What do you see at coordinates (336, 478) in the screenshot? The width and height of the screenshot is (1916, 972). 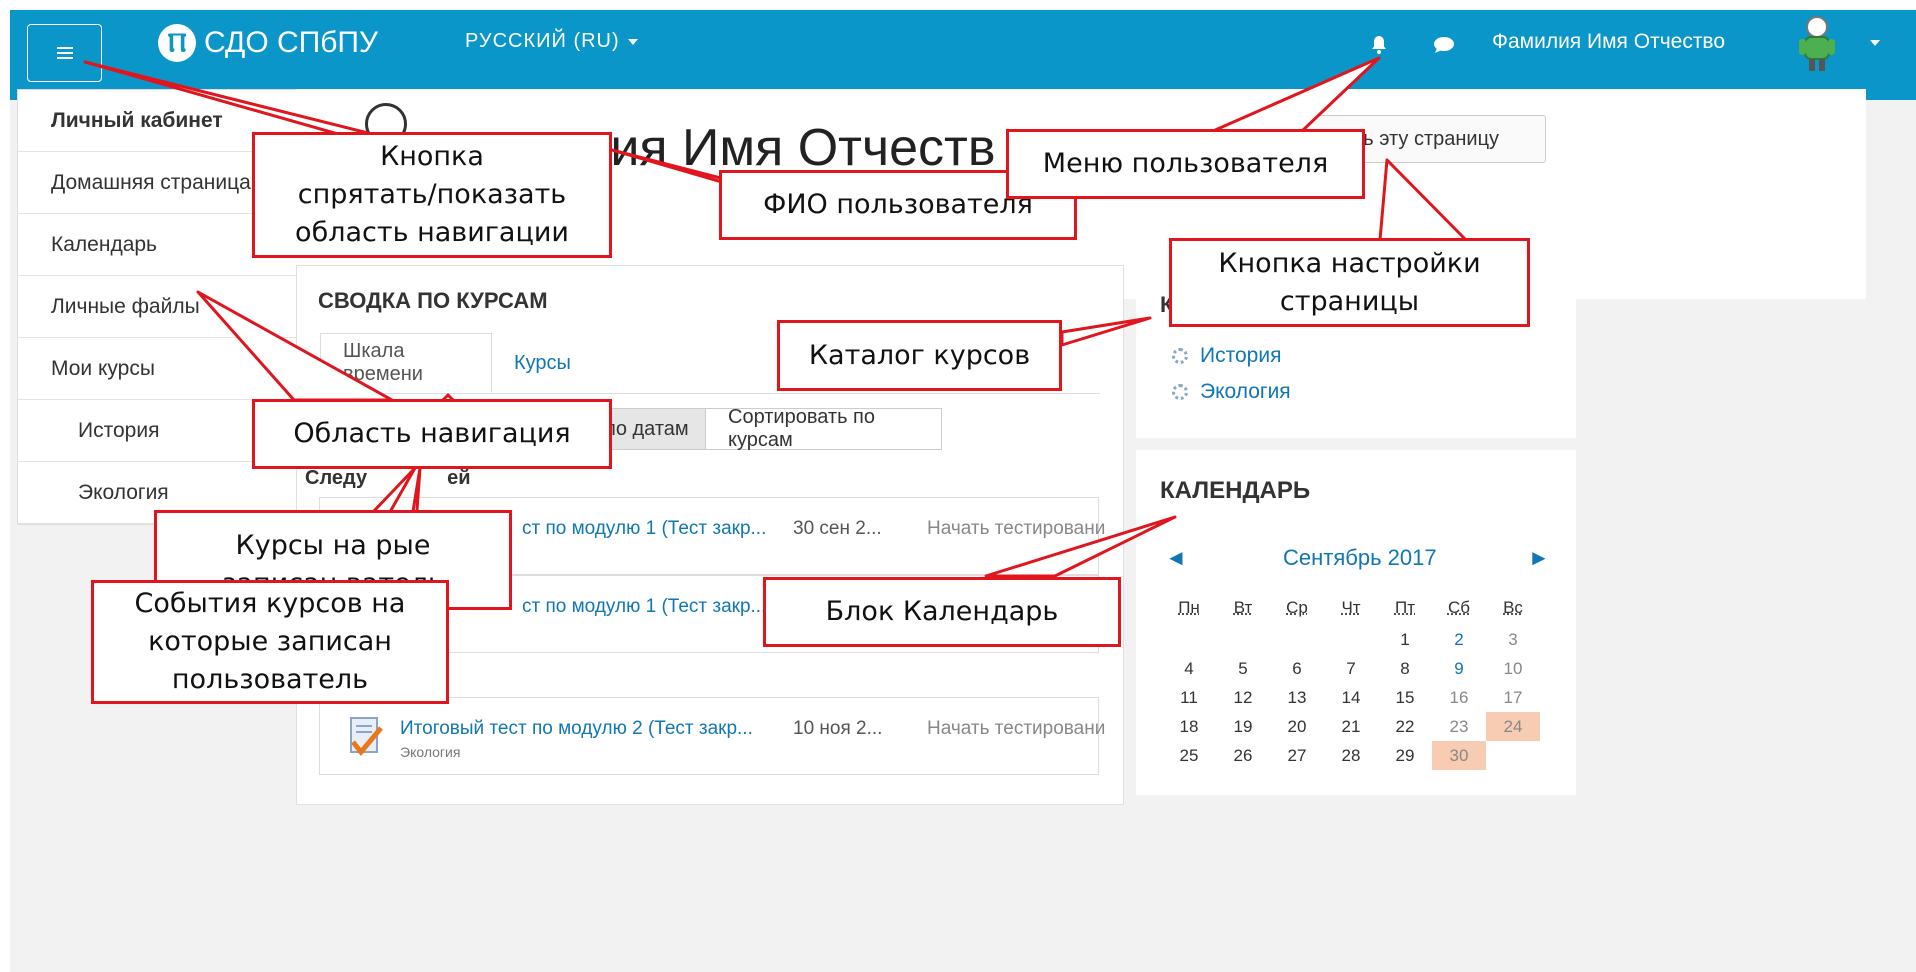 I see `next-label-head: Следу` at bounding box center [336, 478].